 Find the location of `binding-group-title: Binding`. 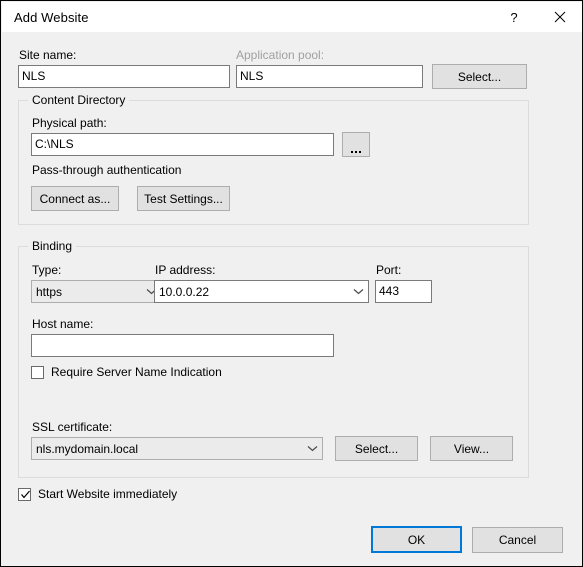

binding-group-title: Binding is located at coordinates (52, 246).